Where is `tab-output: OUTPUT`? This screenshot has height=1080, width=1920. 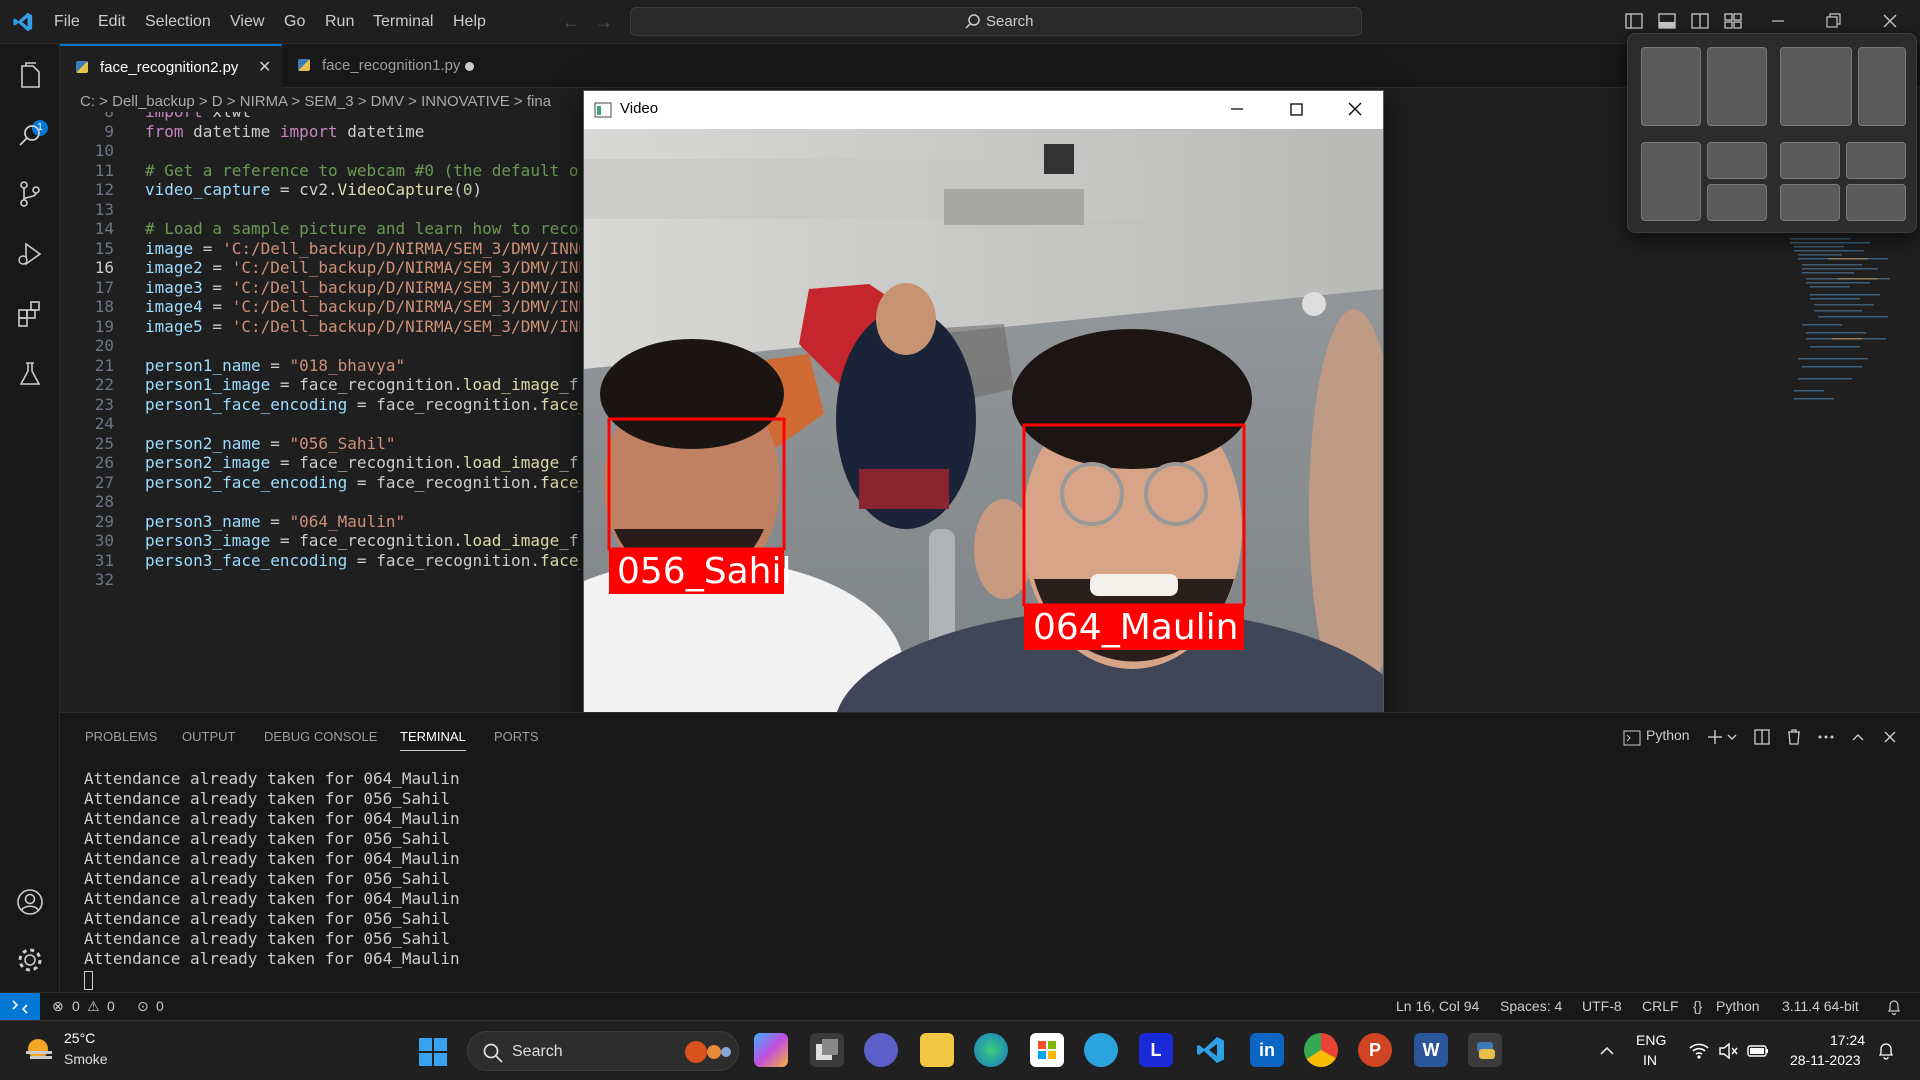 tab-output: OUTPUT is located at coordinates (208, 736).